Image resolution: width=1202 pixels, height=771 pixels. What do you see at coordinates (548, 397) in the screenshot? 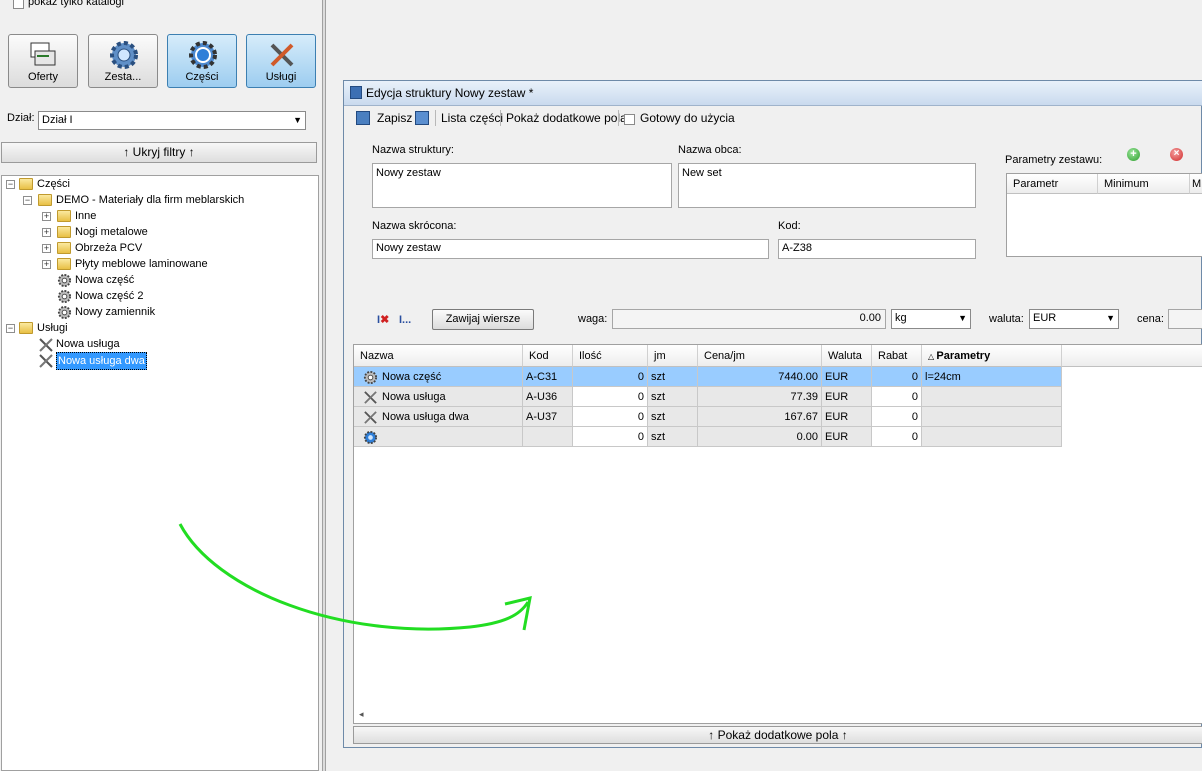
I see `table-cell-code: A-U36` at bounding box center [548, 397].